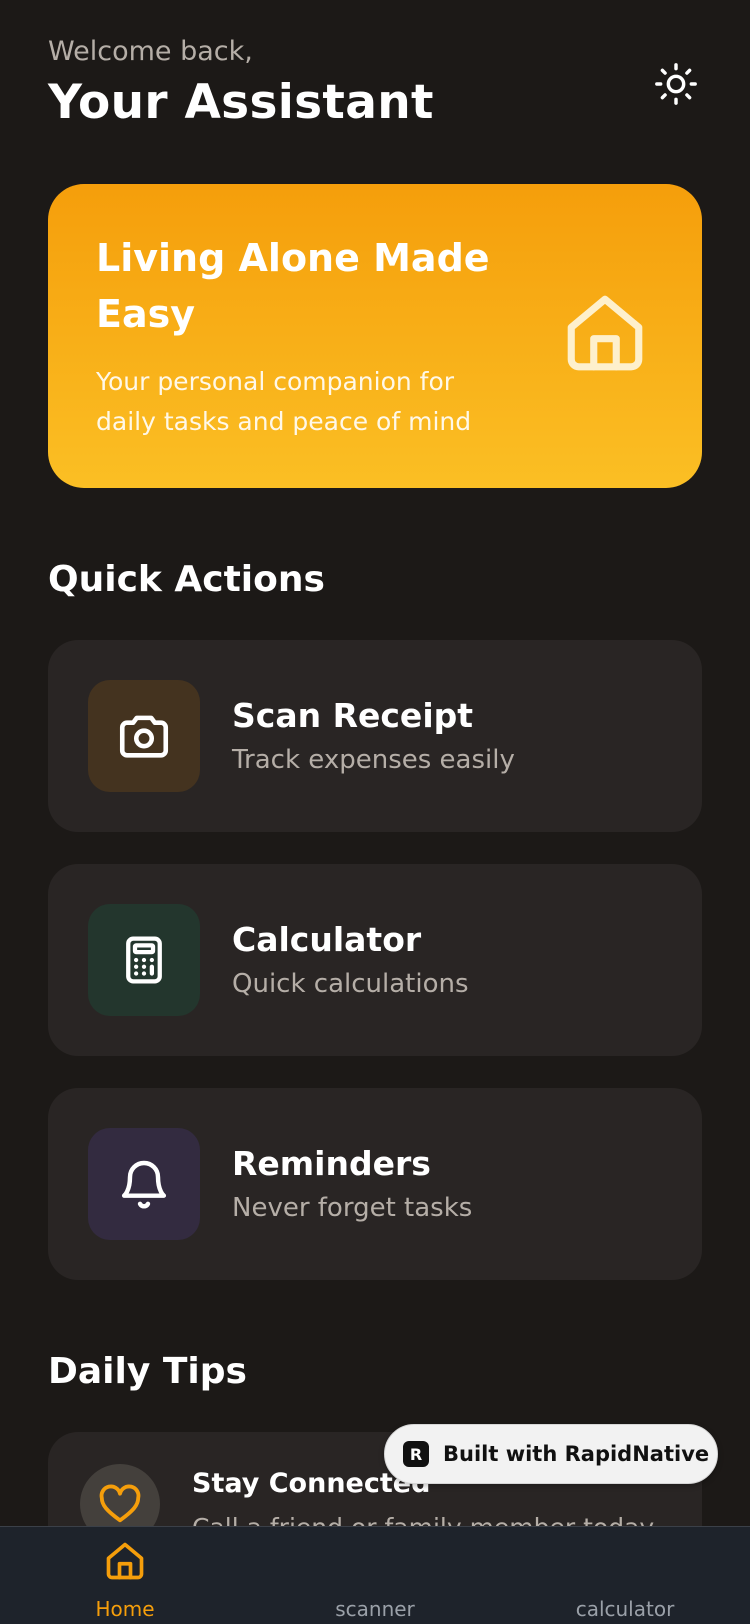 Image resolution: width=750 pixels, height=1624 pixels. I want to click on action-calculator: Calculator Quick calculations, so click(375, 960).